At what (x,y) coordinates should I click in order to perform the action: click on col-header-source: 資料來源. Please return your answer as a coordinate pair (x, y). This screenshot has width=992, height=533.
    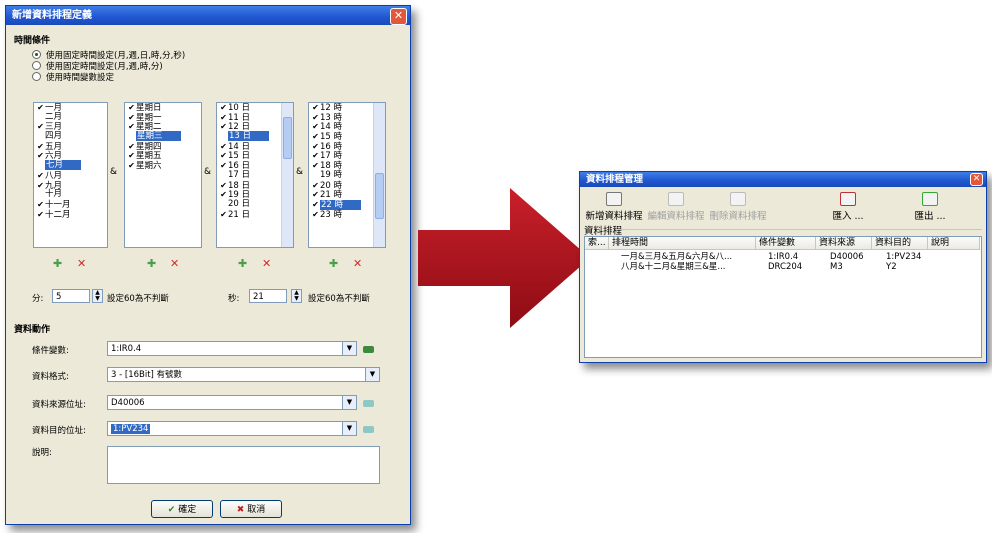
    Looking at the image, I should click on (844, 243).